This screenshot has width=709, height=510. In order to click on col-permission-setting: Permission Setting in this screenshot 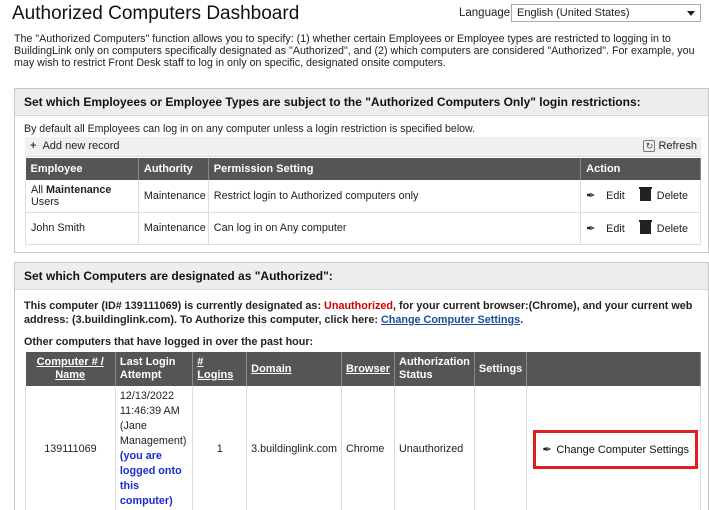, I will do `click(395, 169)`.